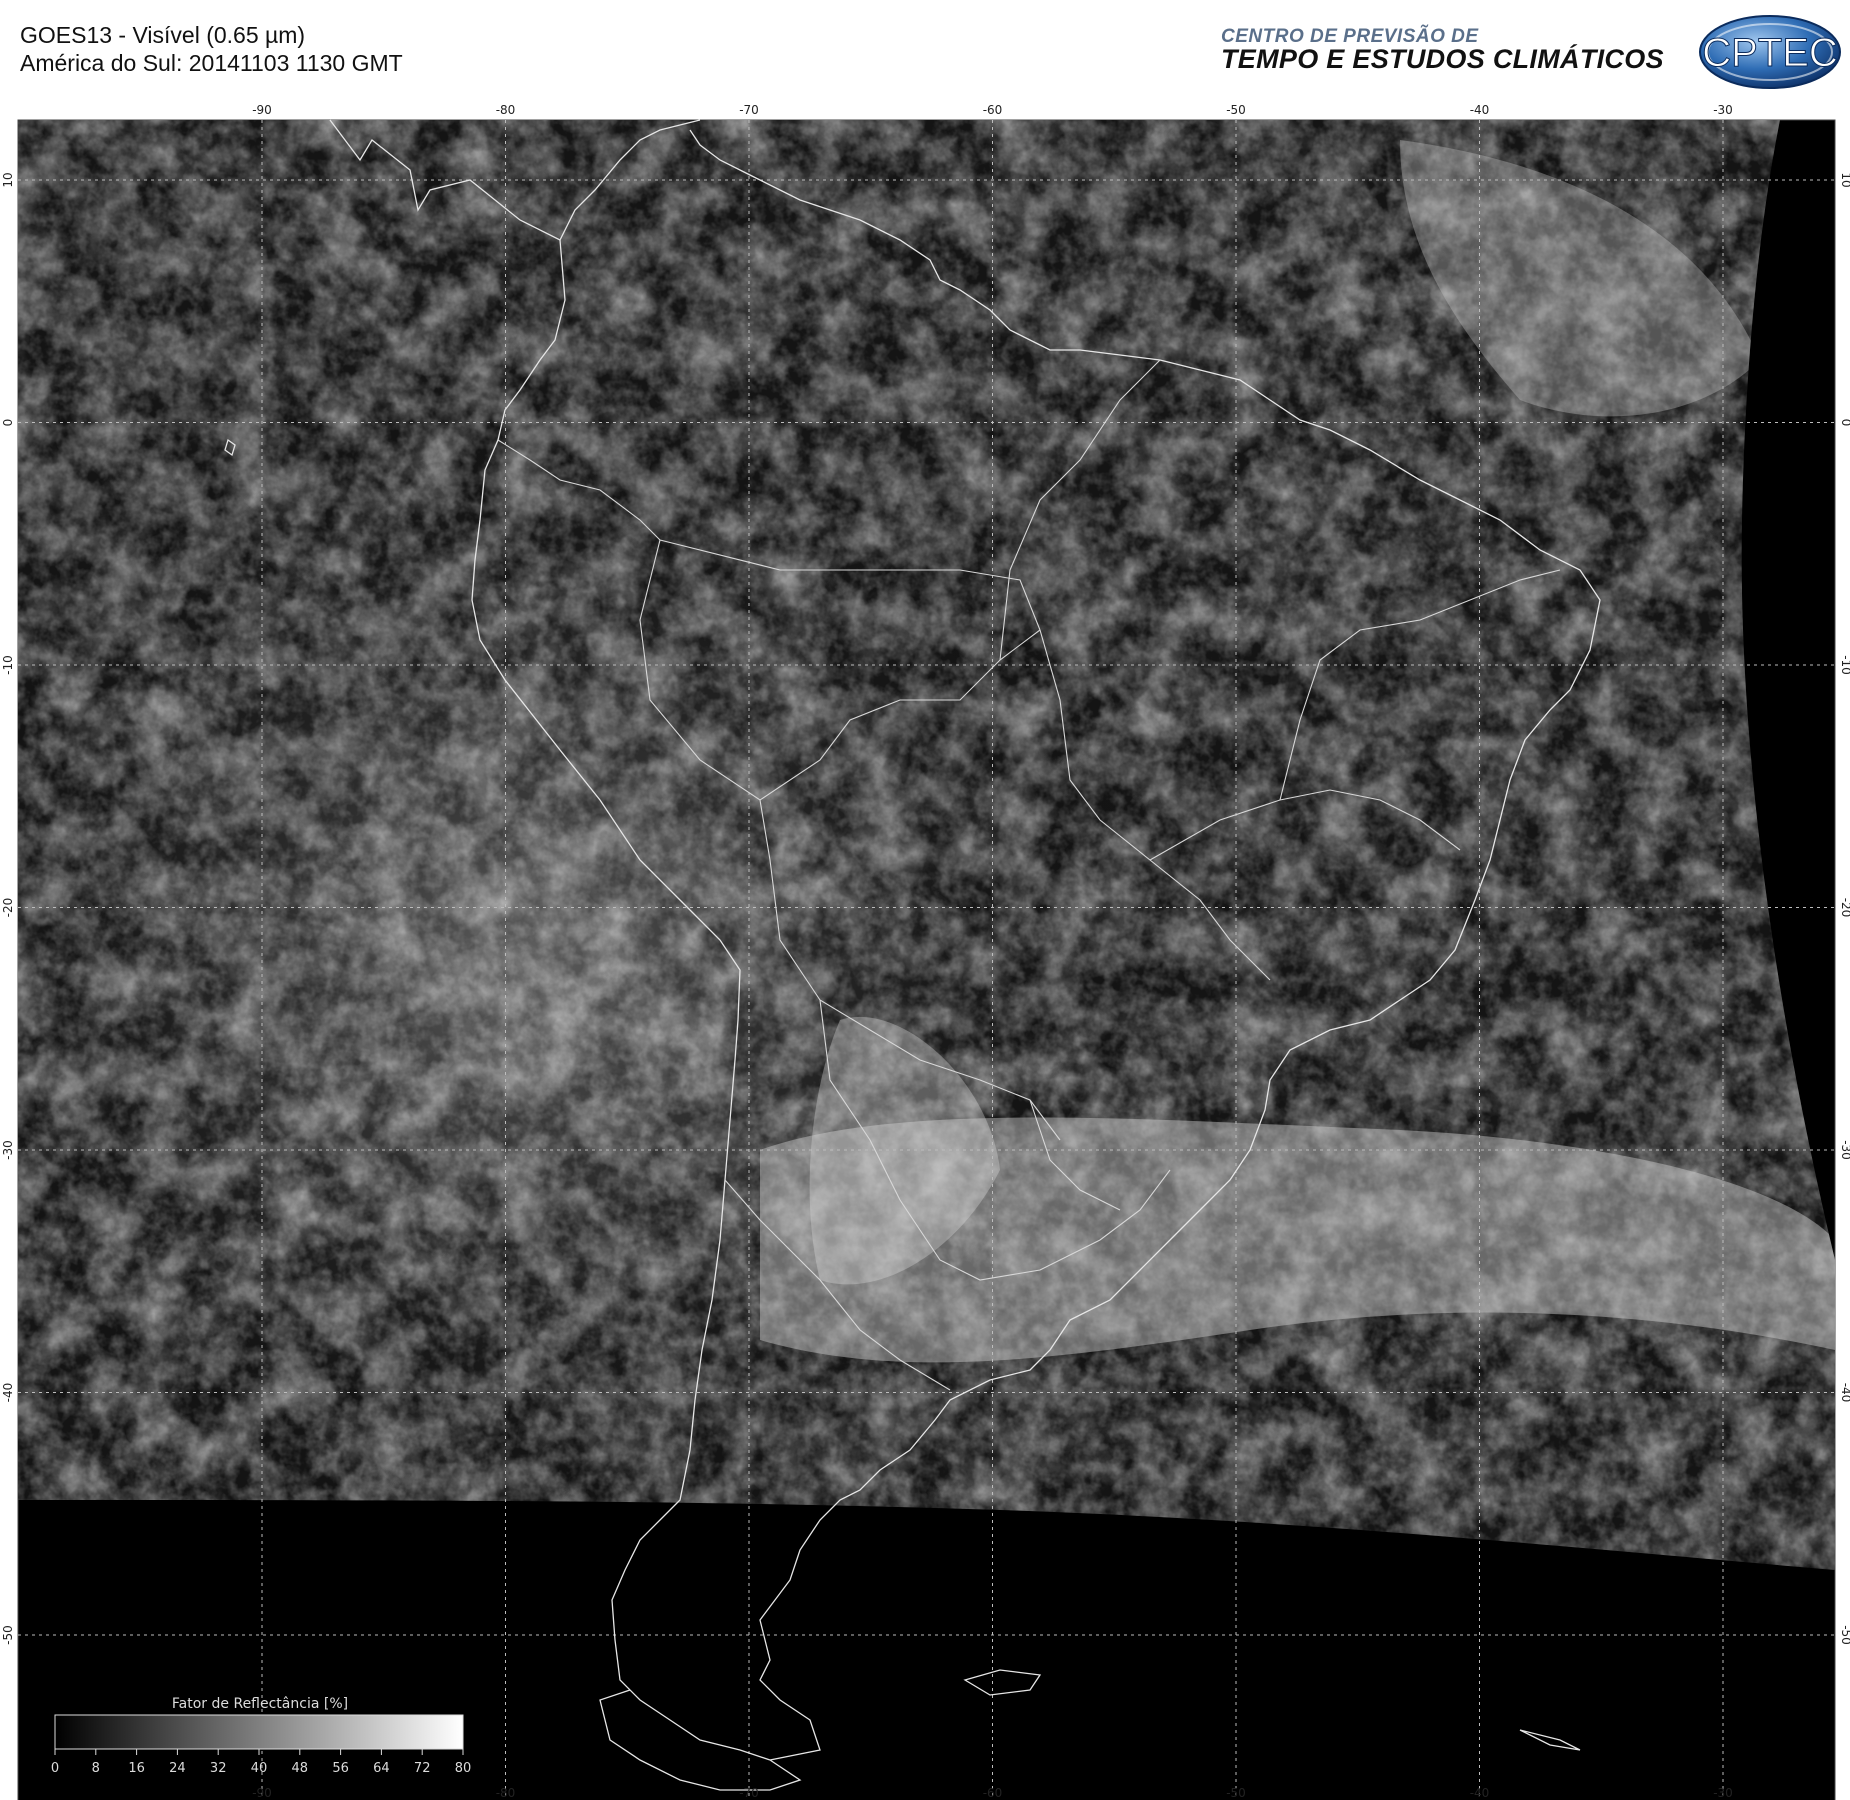 The width and height of the screenshot is (1850, 1800). Describe the element at coordinates (506, 1793) in the screenshot. I see `lon-label-bottom: -80` at that location.